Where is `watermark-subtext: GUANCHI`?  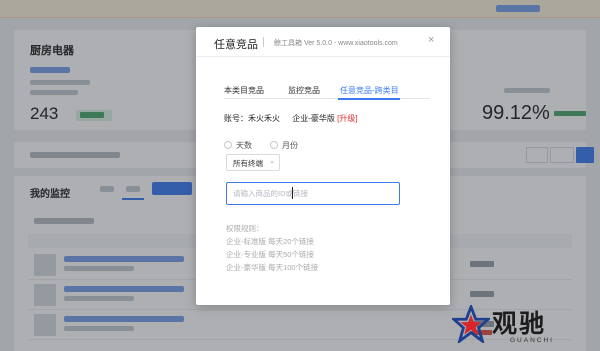 watermark-subtext: GUANCHI is located at coordinates (532, 340).